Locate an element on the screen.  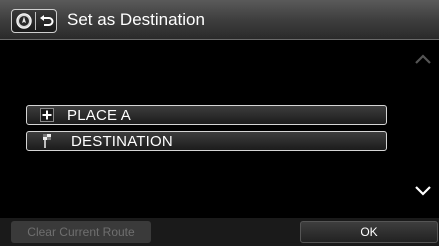
list-item-place-a: PLACE A is located at coordinates (206, 115).